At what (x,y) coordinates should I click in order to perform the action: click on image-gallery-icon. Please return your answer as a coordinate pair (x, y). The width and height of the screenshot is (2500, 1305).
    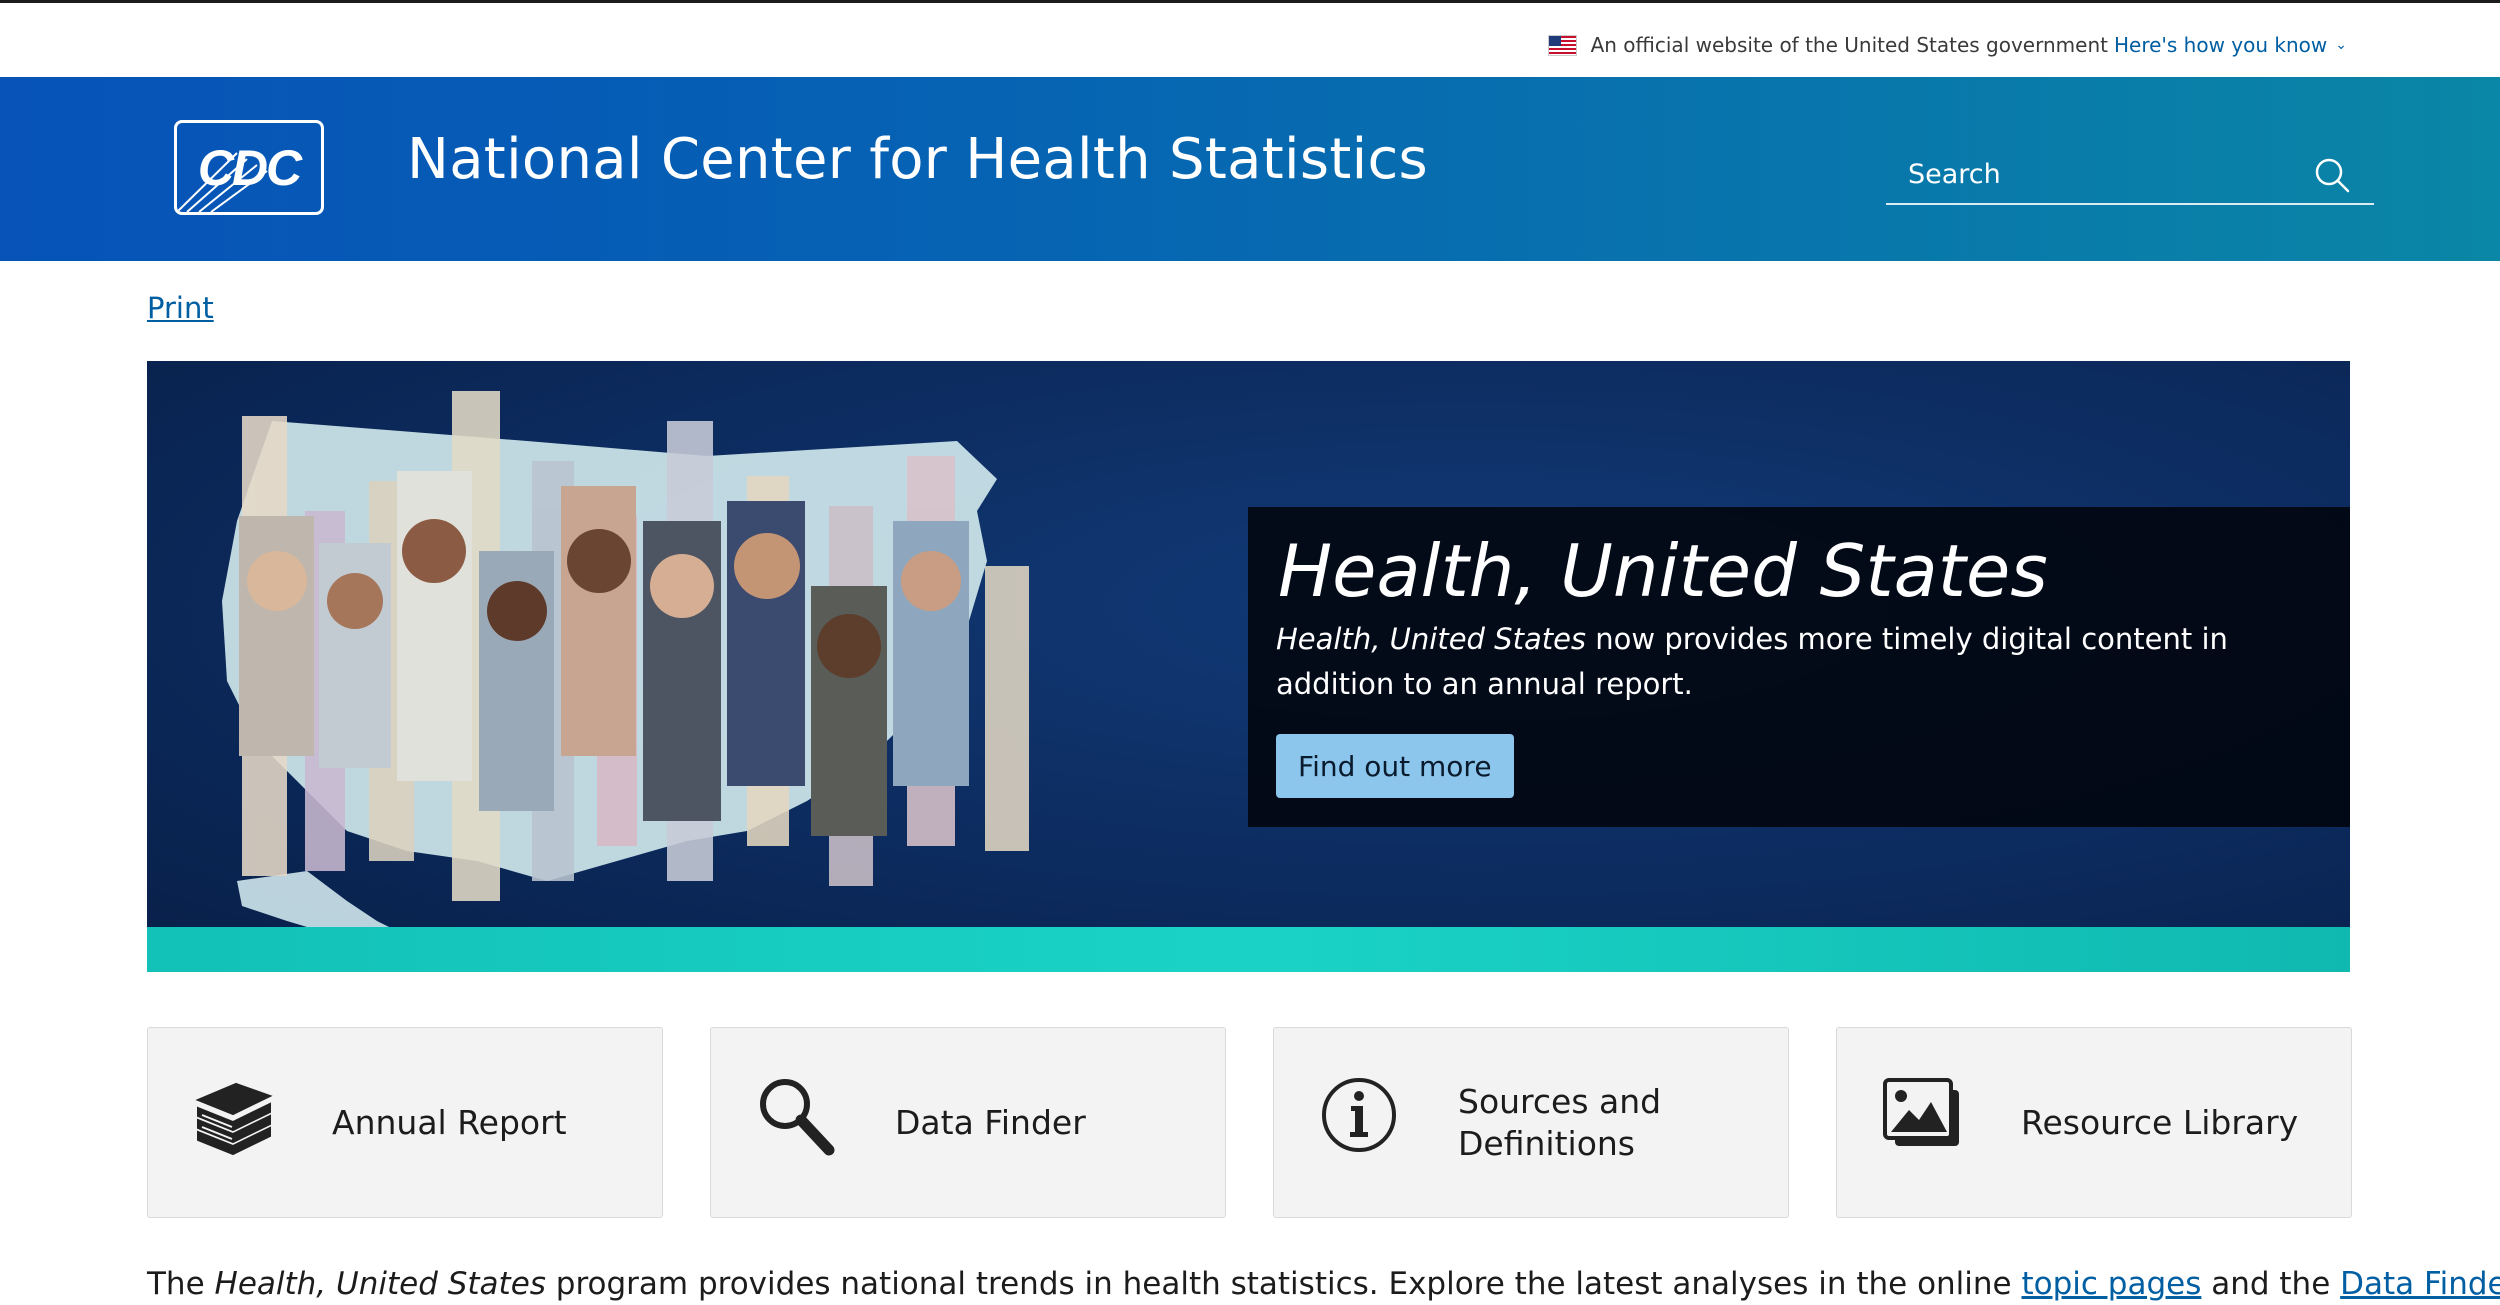
    Looking at the image, I should click on (1921, 1112).